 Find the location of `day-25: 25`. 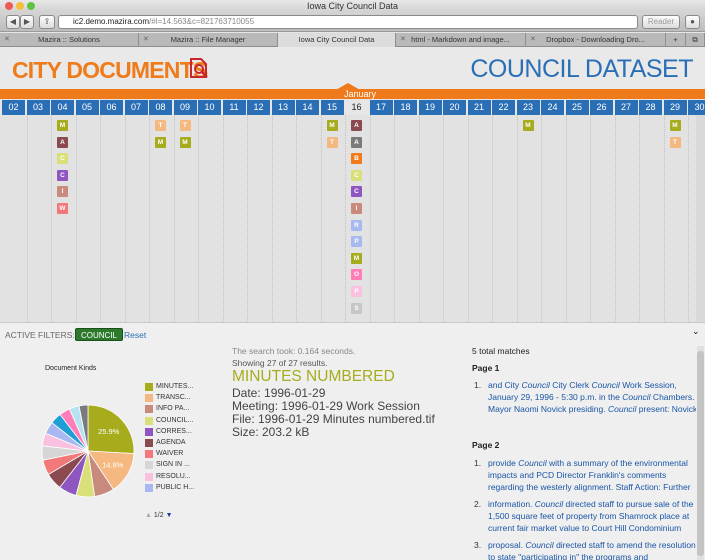

day-25: 25 is located at coordinates (577, 107).